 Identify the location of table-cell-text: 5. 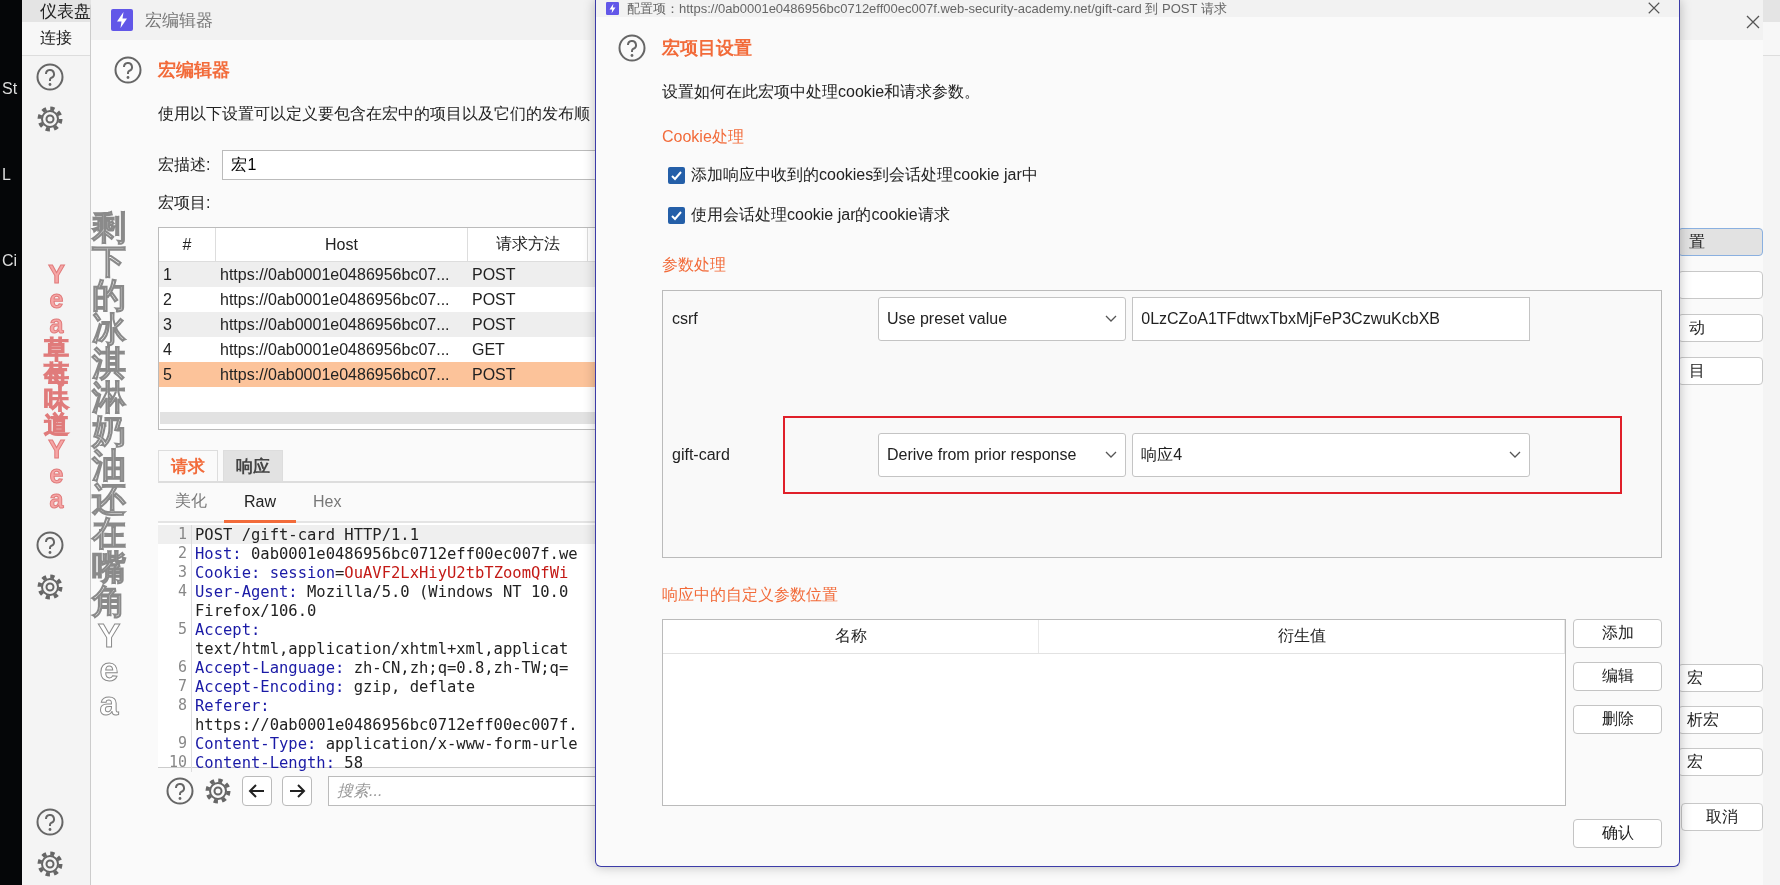
(167, 374).